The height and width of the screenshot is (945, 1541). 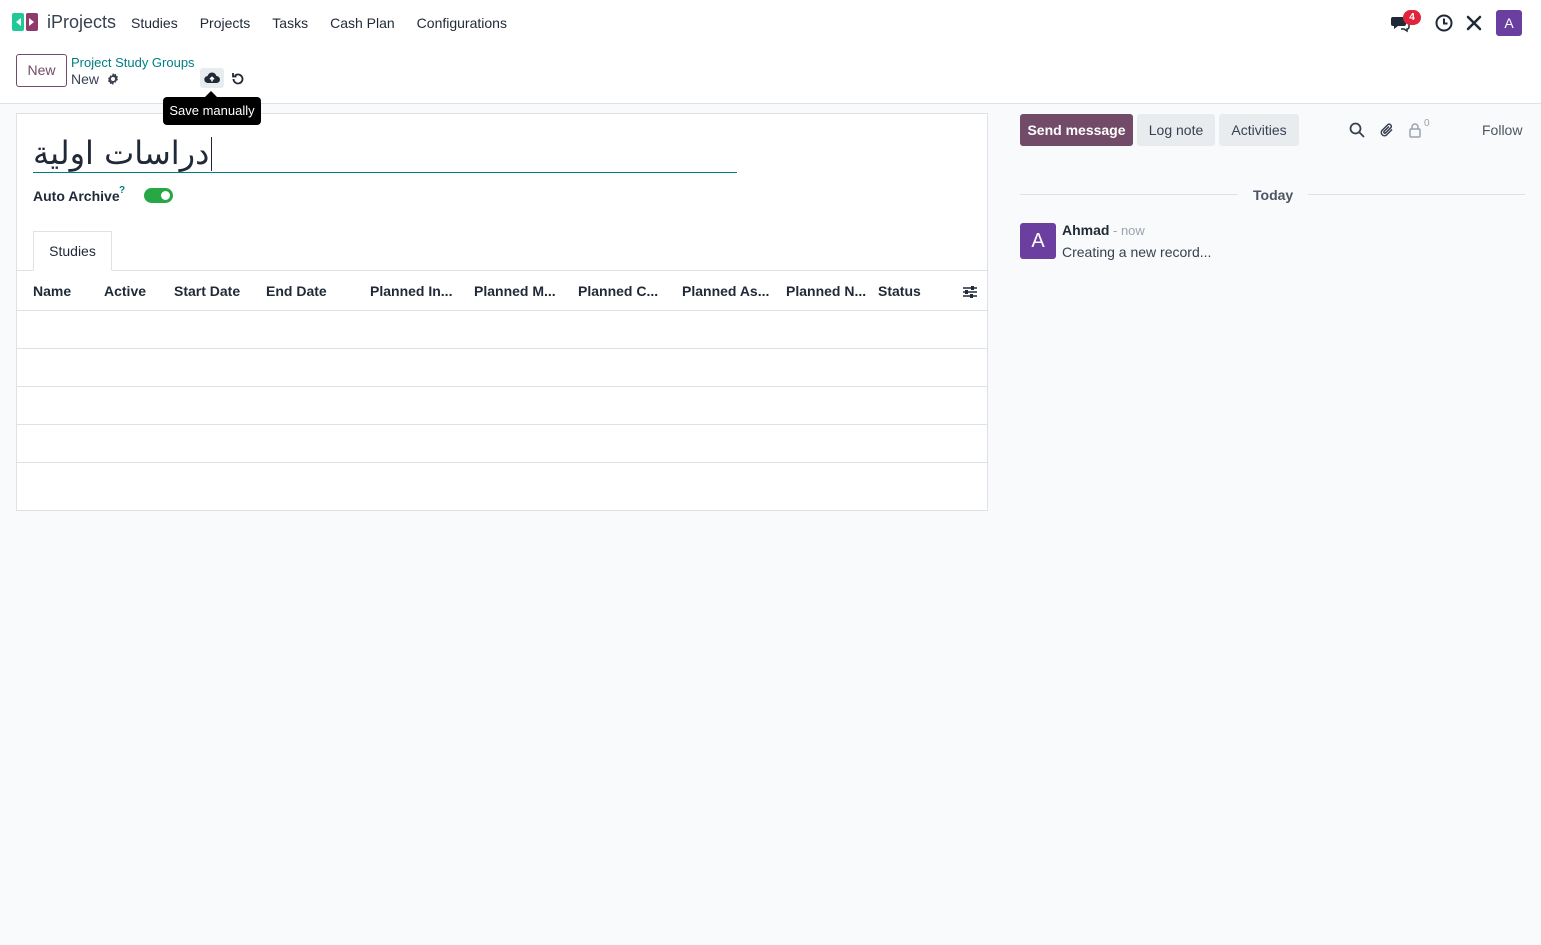 What do you see at coordinates (770, 75) in the screenshot?
I see `control-panel: New Project Study Groups New` at bounding box center [770, 75].